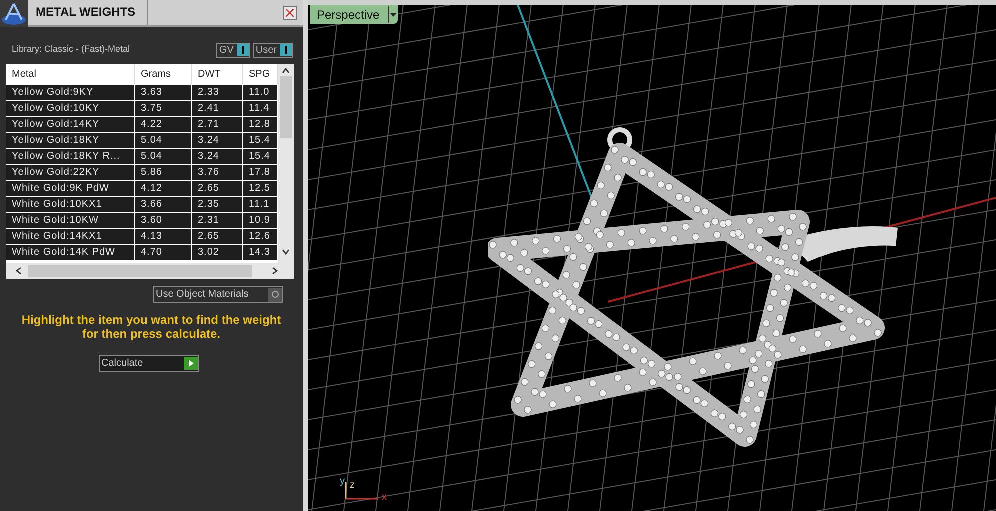 The height and width of the screenshot is (511, 996). What do you see at coordinates (163, 220) in the screenshot?
I see `table-cell: 3.60` at bounding box center [163, 220].